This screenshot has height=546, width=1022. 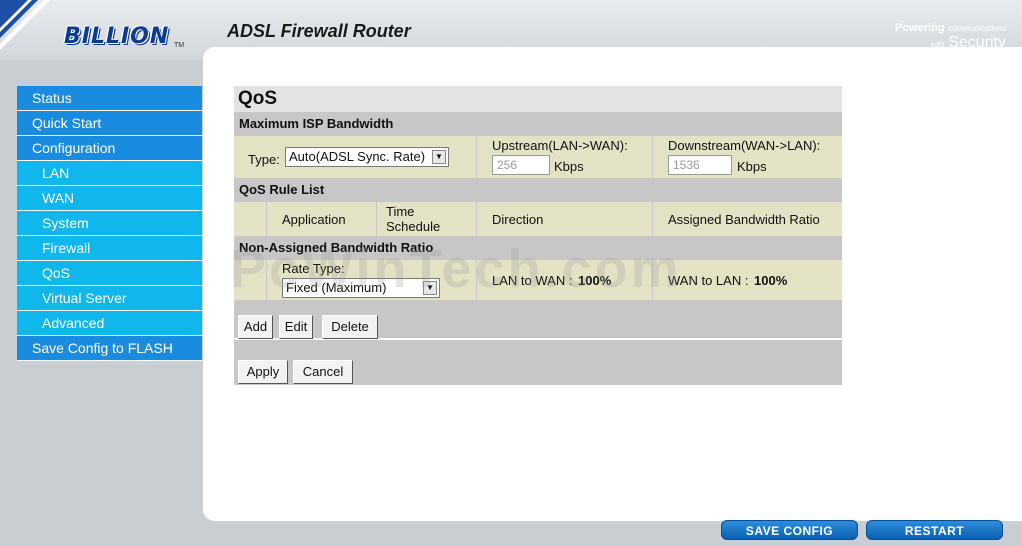 What do you see at coordinates (264, 159) in the screenshot?
I see `type-label: Type:` at bounding box center [264, 159].